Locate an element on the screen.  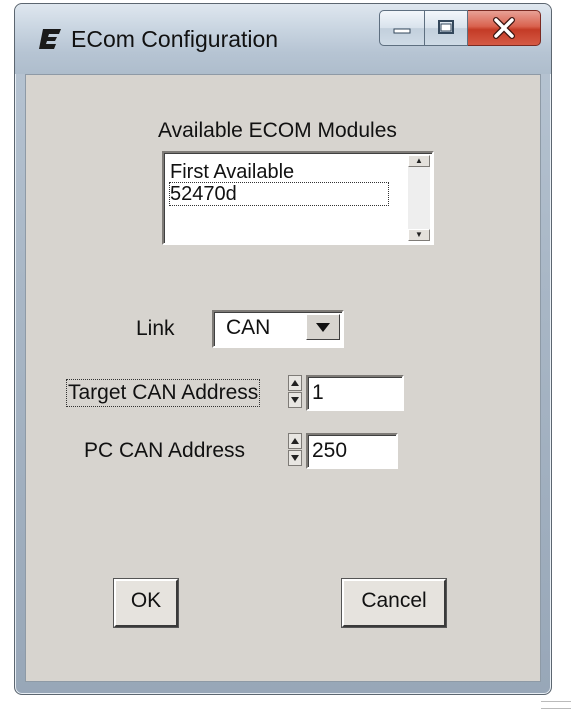
maximize-button is located at coordinates (446, 28).